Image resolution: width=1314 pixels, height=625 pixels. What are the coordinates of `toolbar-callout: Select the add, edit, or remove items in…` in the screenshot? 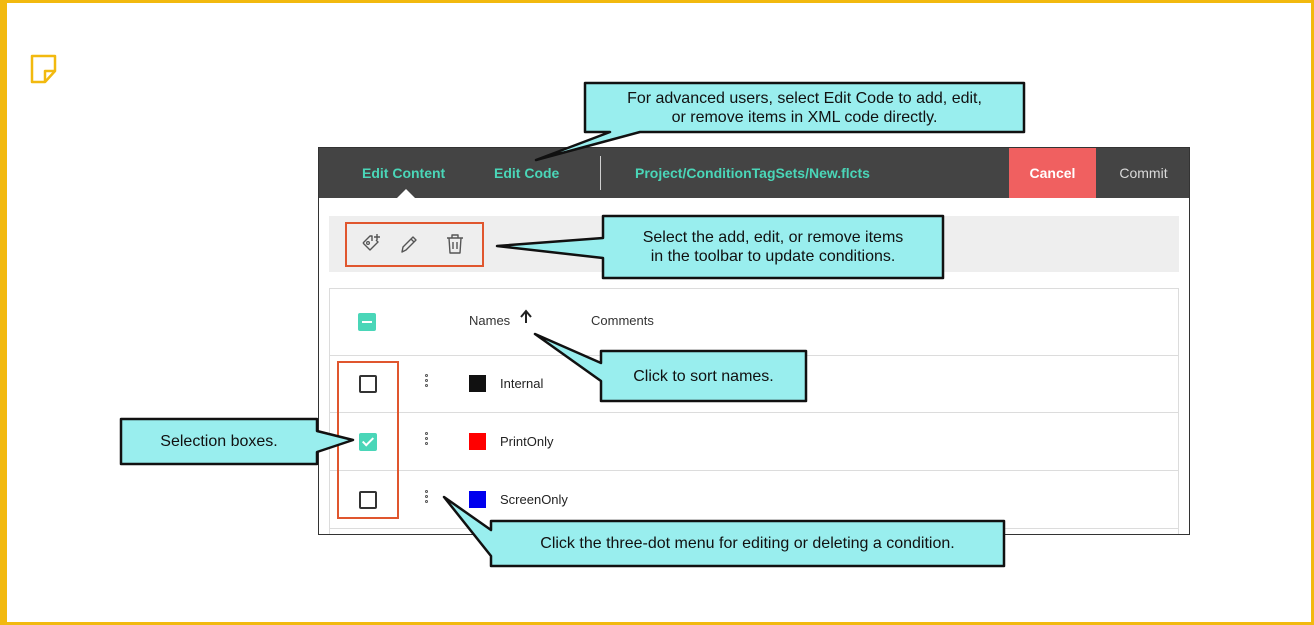 It's located at (773, 247).